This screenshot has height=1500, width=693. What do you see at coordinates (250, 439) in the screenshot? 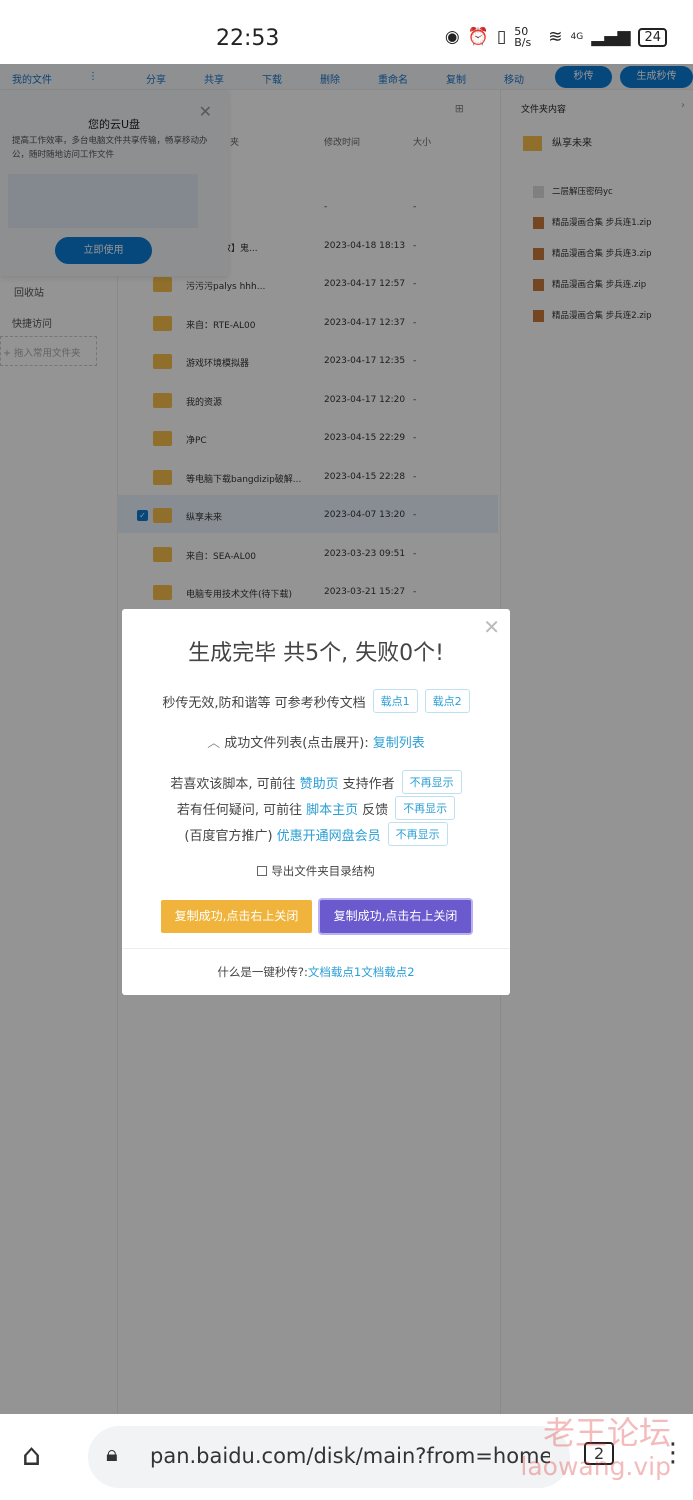
I see `file-name: 净PC` at bounding box center [250, 439].